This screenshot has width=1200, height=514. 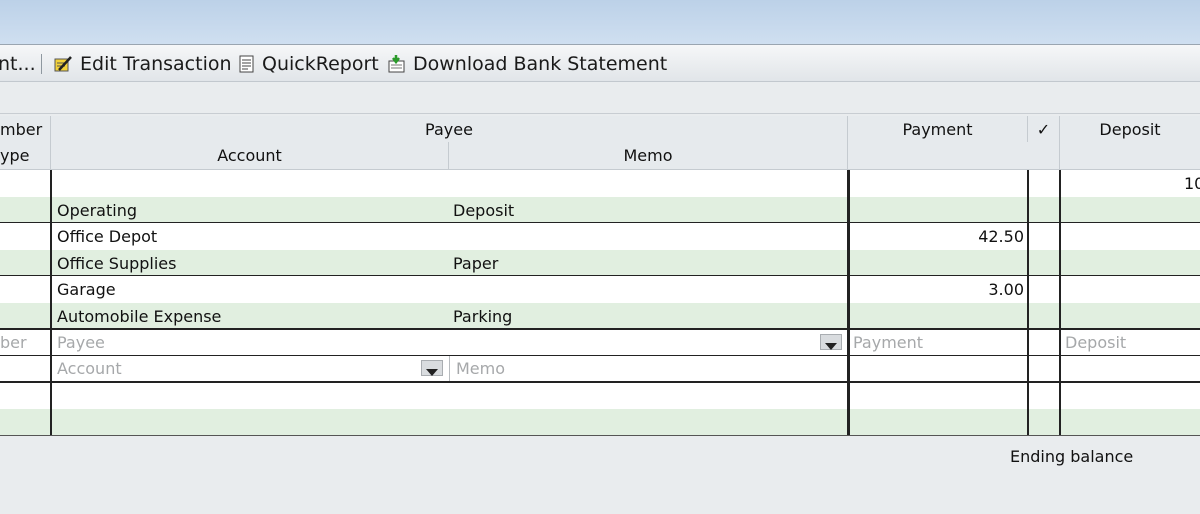 I want to click on memo-cell: Deposit, so click(x=484, y=210).